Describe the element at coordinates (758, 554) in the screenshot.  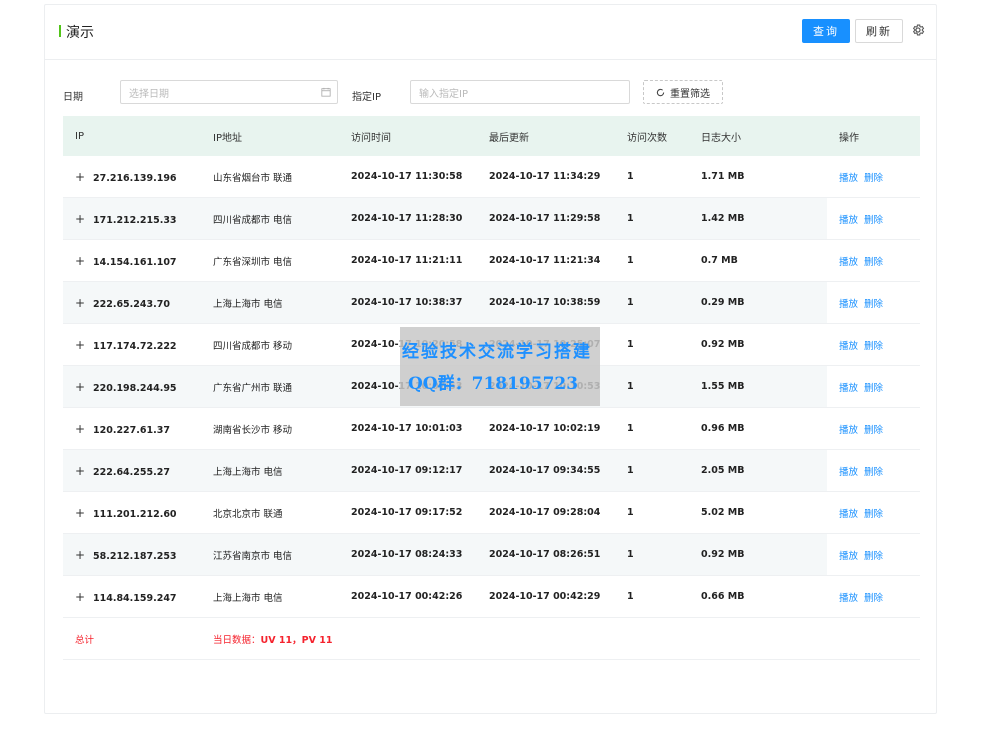
I see `cell-log-size: 0.92 MB` at that location.